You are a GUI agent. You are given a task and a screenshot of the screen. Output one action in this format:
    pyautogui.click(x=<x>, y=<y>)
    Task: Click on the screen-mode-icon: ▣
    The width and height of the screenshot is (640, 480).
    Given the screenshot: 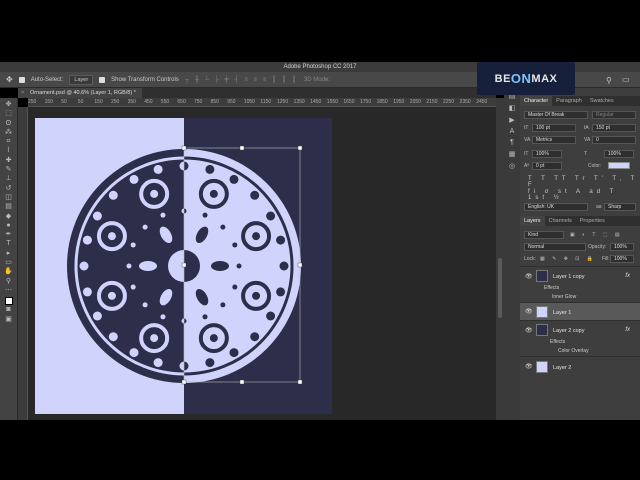 What is the action you would take?
    pyautogui.click(x=9, y=319)
    